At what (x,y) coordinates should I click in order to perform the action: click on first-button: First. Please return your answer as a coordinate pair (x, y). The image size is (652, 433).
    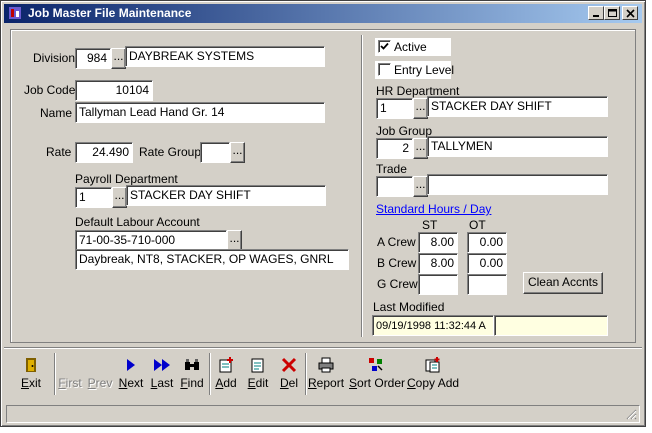
    Looking at the image, I should click on (70, 375).